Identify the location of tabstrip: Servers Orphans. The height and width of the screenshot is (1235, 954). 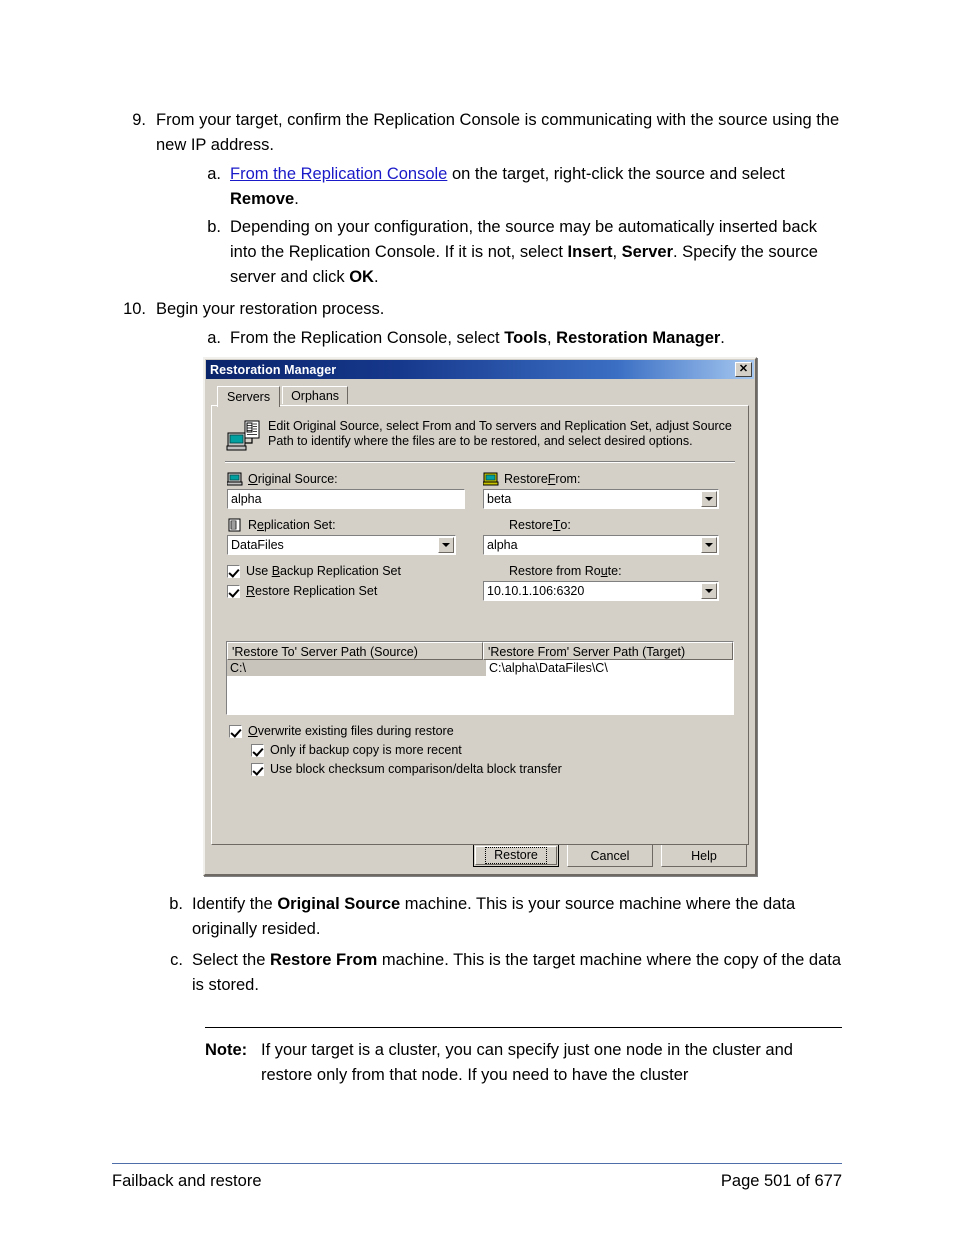
(483, 396).